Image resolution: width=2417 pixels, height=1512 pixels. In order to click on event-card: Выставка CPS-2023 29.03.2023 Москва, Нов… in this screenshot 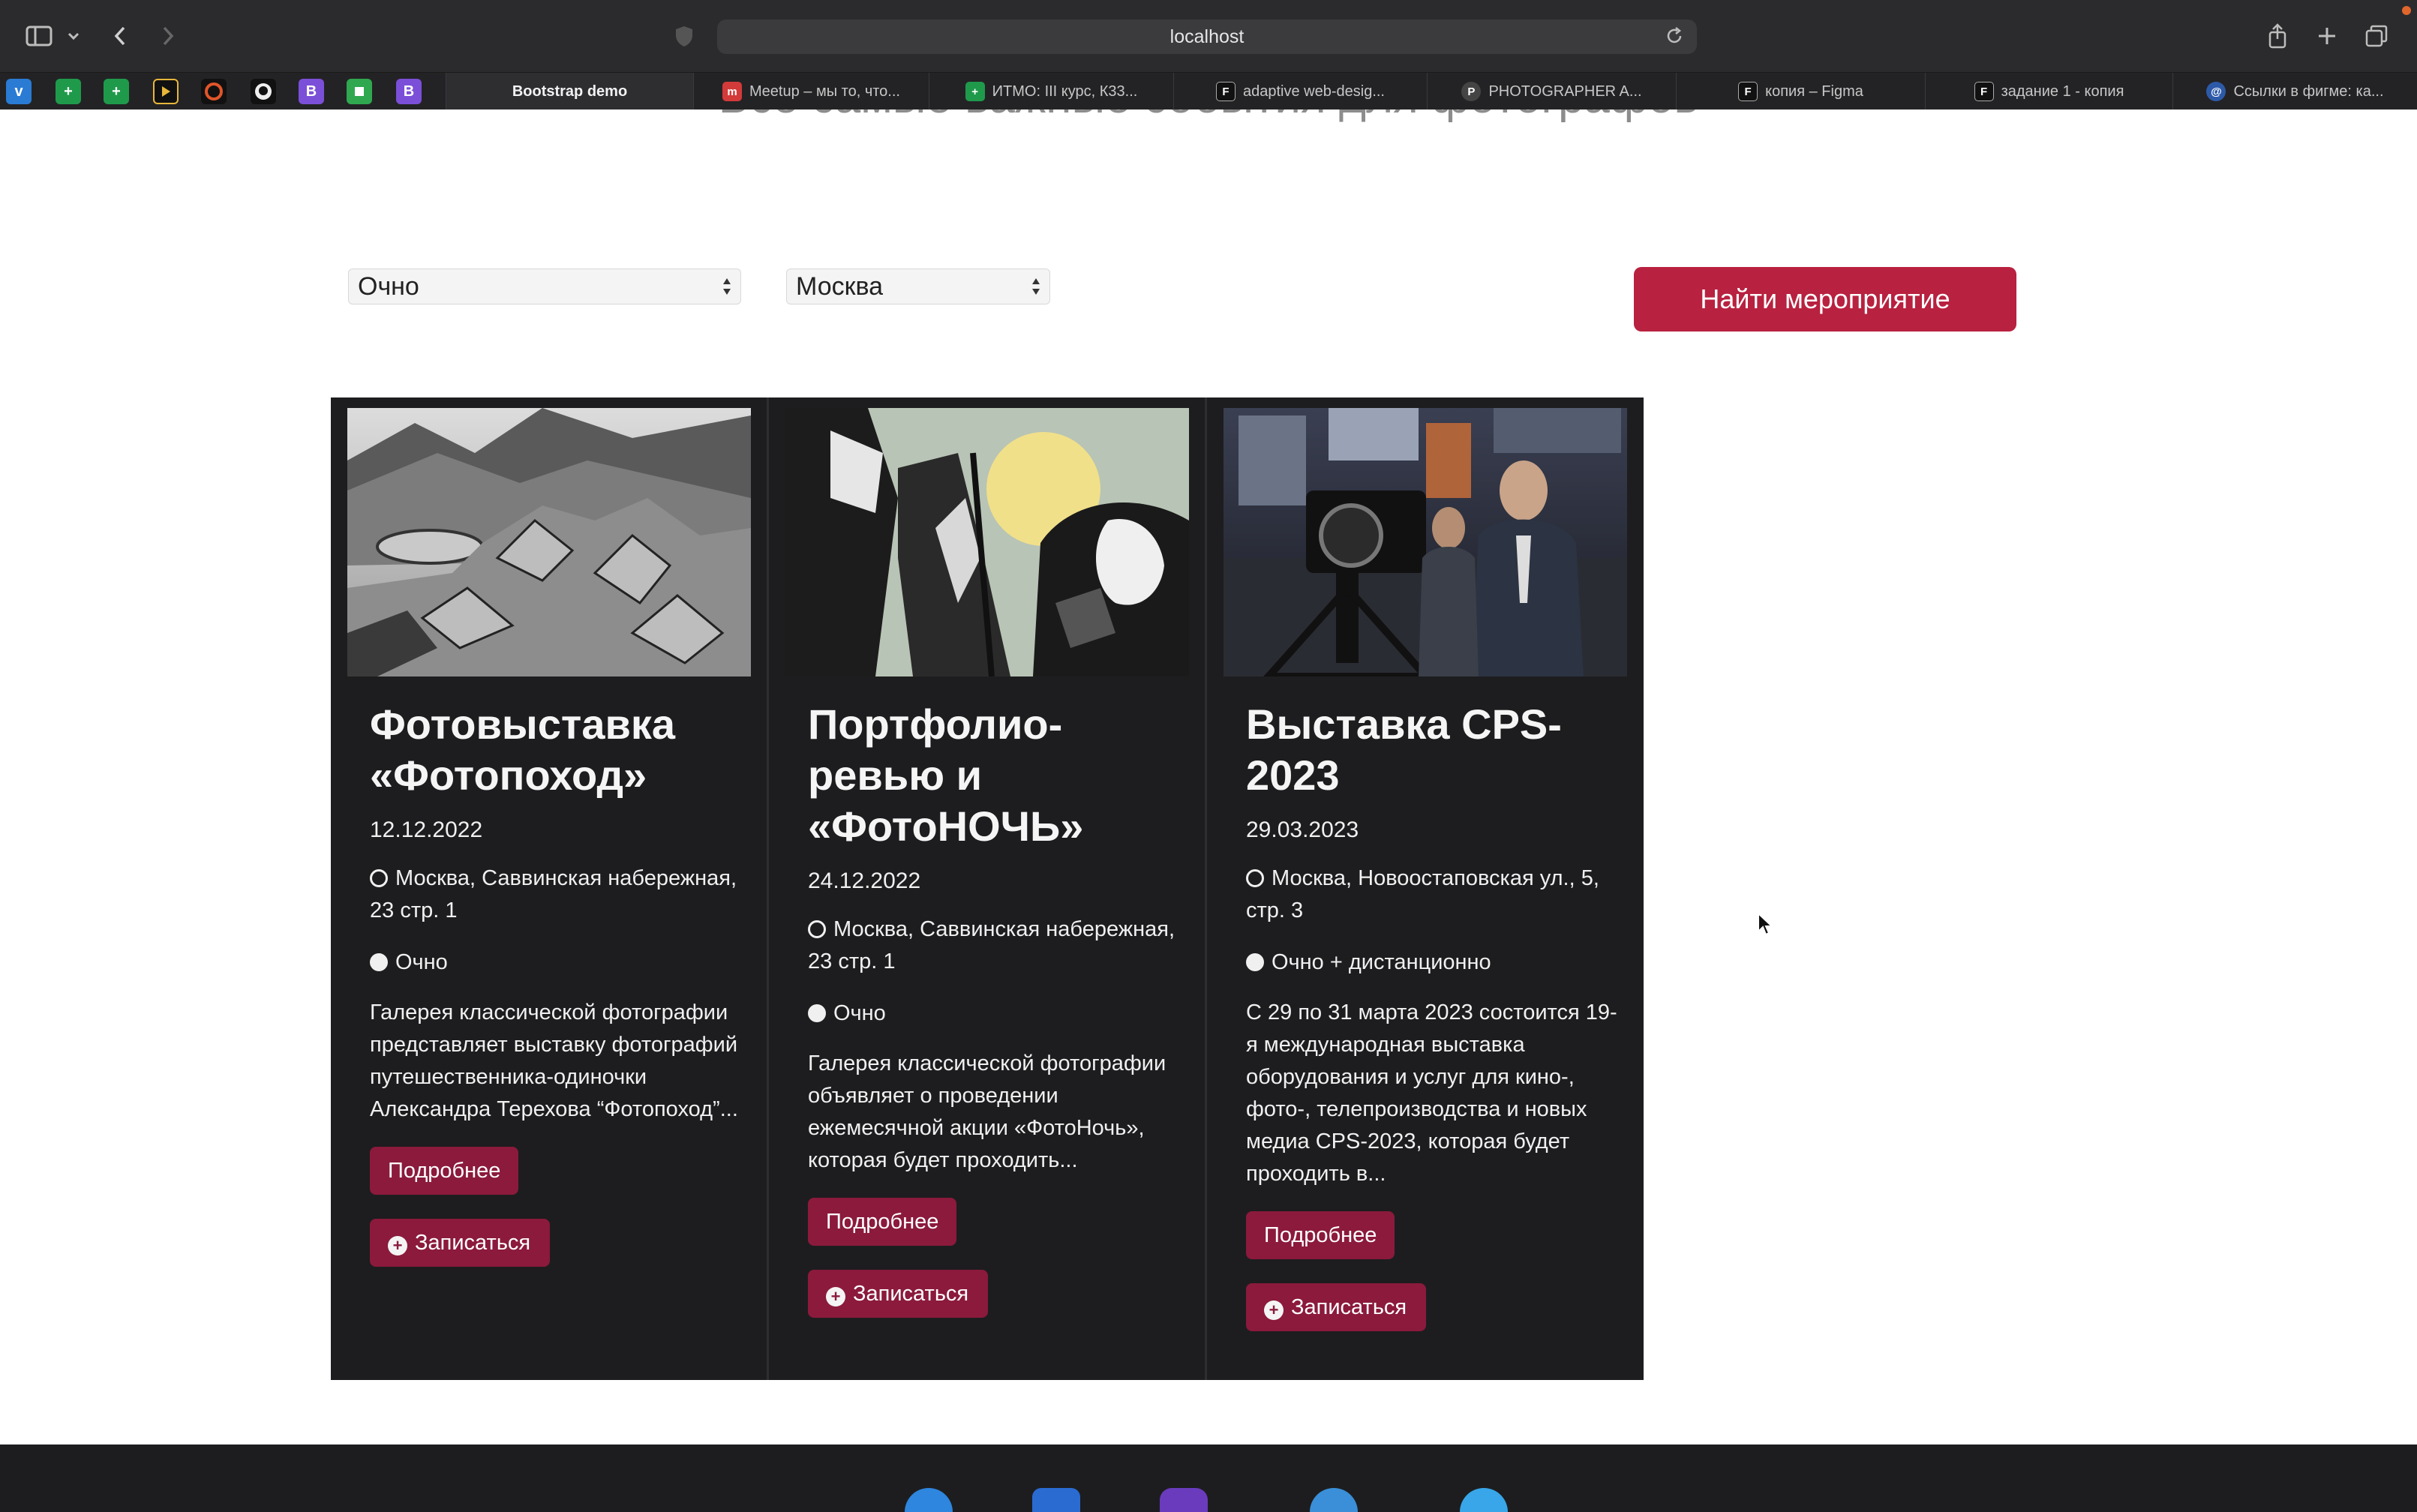, I will do `click(1425, 889)`.